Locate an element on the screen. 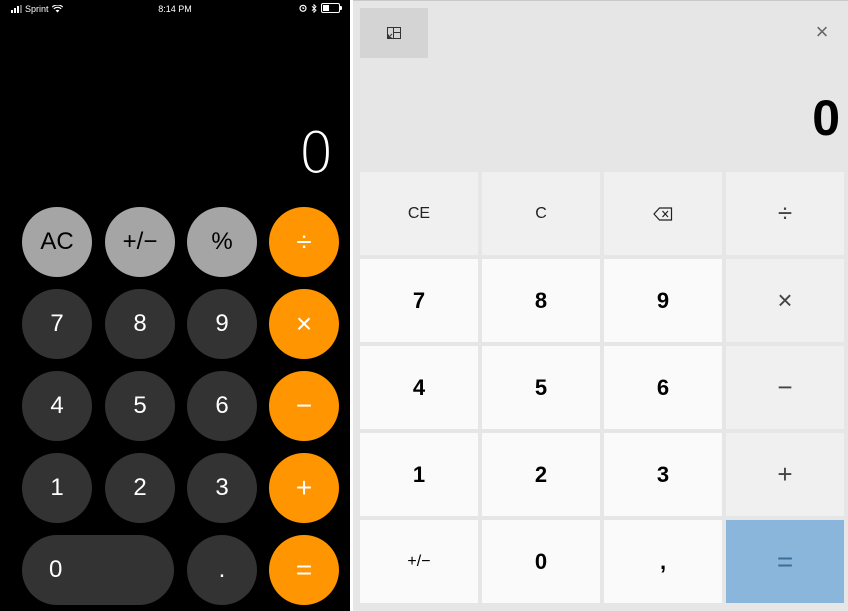 The height and width of the screenshot is (611, 848). win-digit-5-button: 5 is located at coordinates (541, 387).